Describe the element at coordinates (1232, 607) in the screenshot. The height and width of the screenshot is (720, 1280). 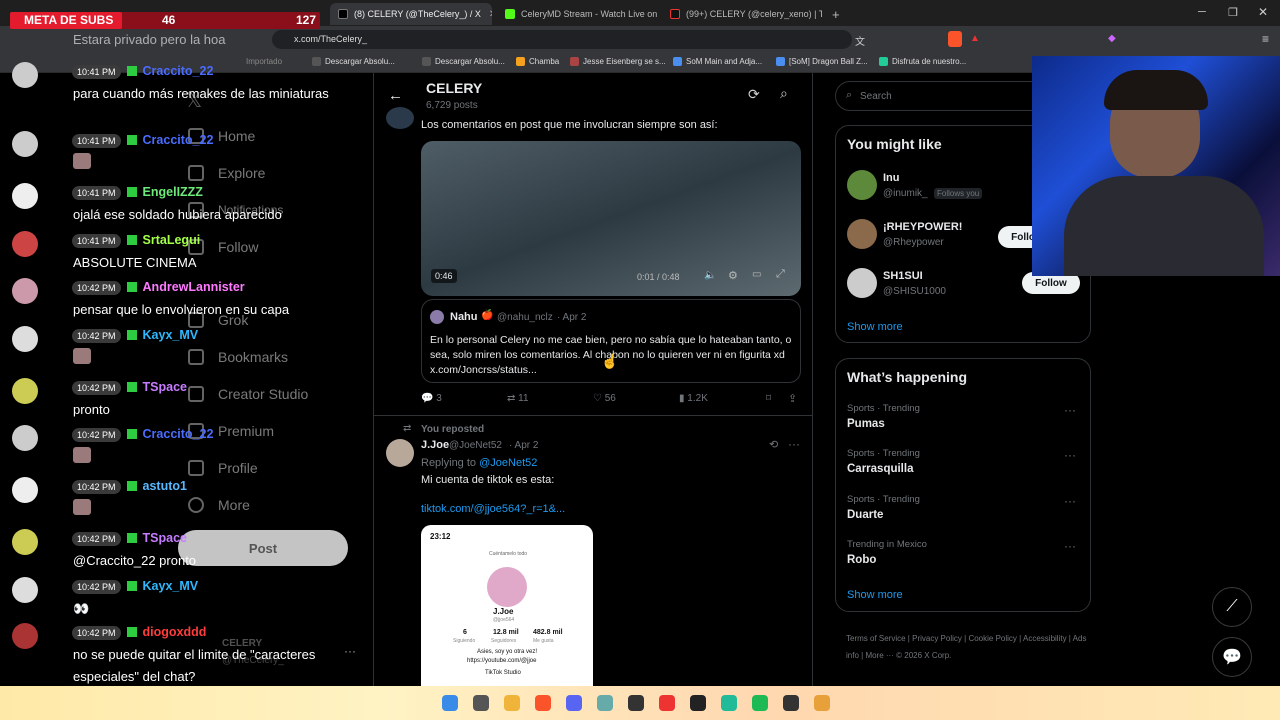
I see `grok-floating-icon: ⟋` at that location.